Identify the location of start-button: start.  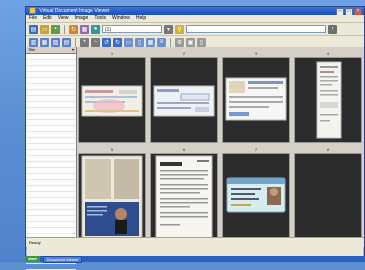
(32, 259).